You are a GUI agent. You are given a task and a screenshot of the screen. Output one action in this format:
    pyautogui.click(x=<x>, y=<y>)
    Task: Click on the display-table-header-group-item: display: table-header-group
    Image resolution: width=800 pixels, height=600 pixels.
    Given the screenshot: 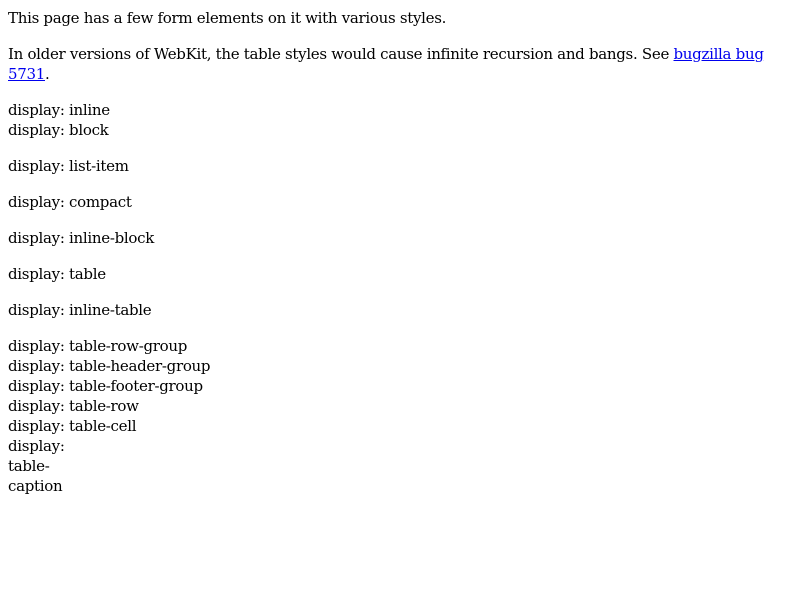 What is the action you would take?
    pyautogui.click(x=400, y=366)
    